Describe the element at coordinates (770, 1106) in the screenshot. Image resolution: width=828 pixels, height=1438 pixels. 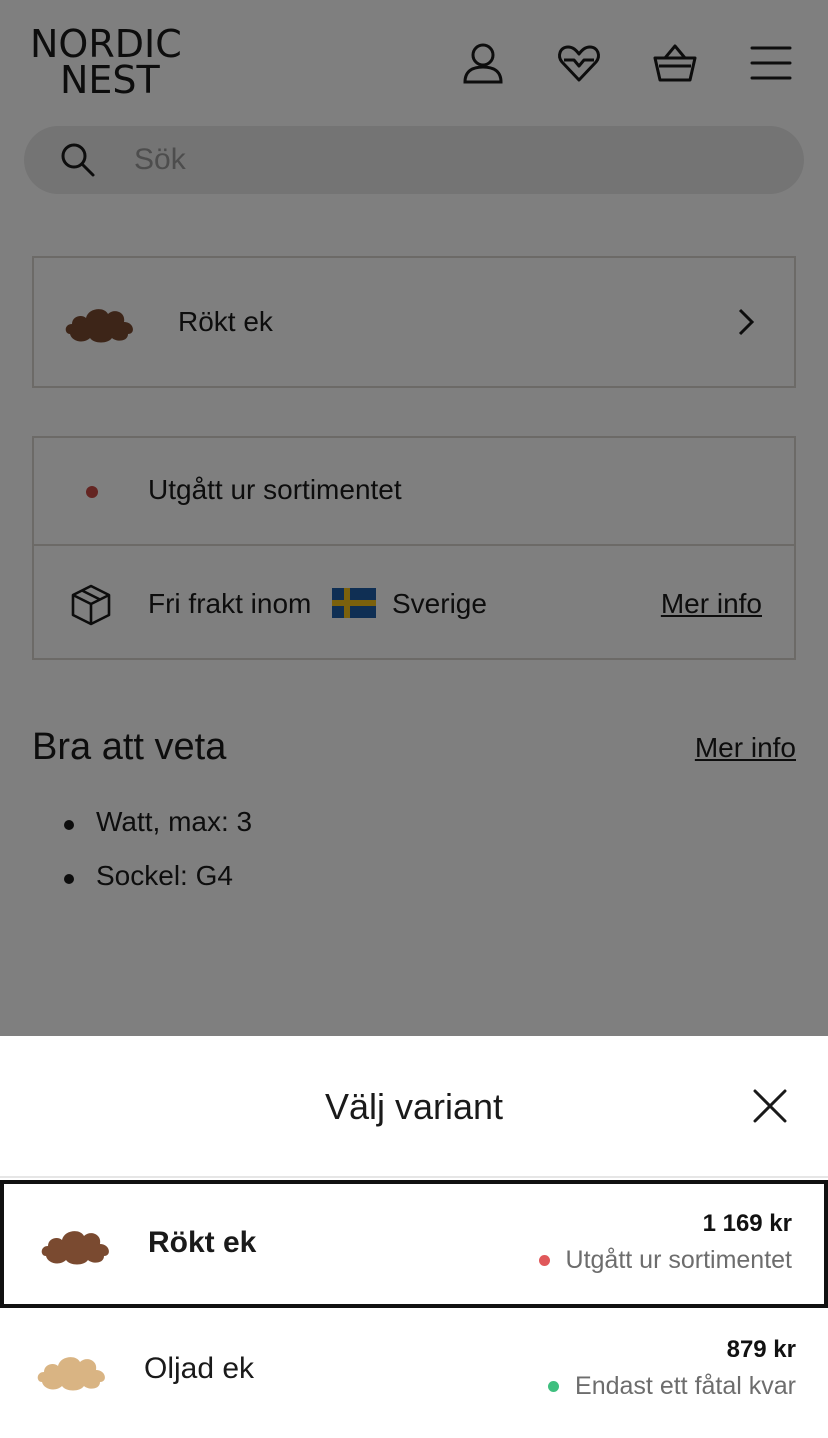
I see `close-icon` at that location.